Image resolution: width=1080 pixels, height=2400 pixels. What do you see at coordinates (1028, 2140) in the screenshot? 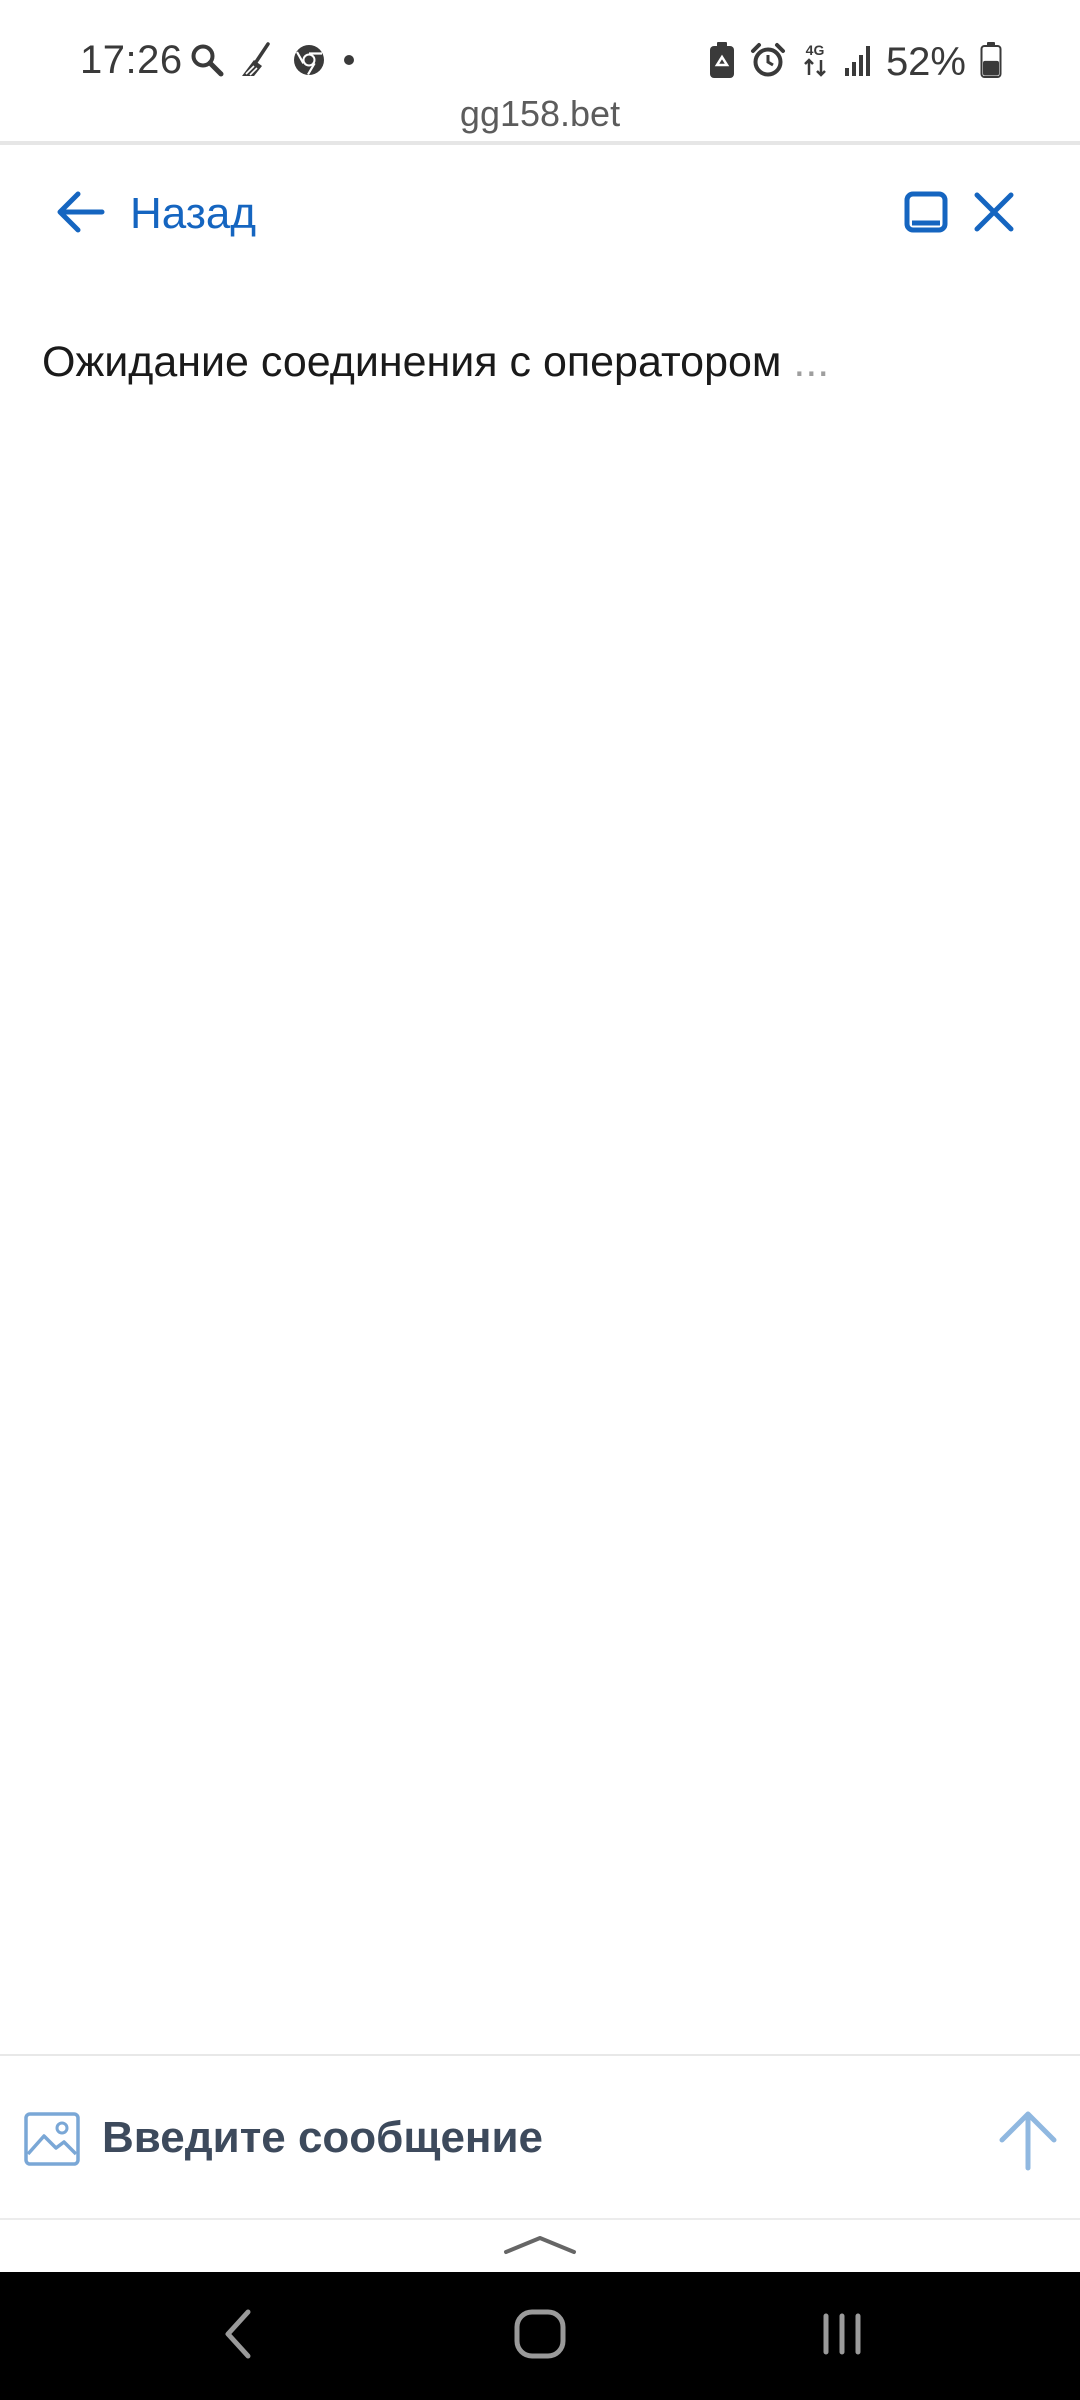
I see `send-button` at bounding box center [1028, 2140].